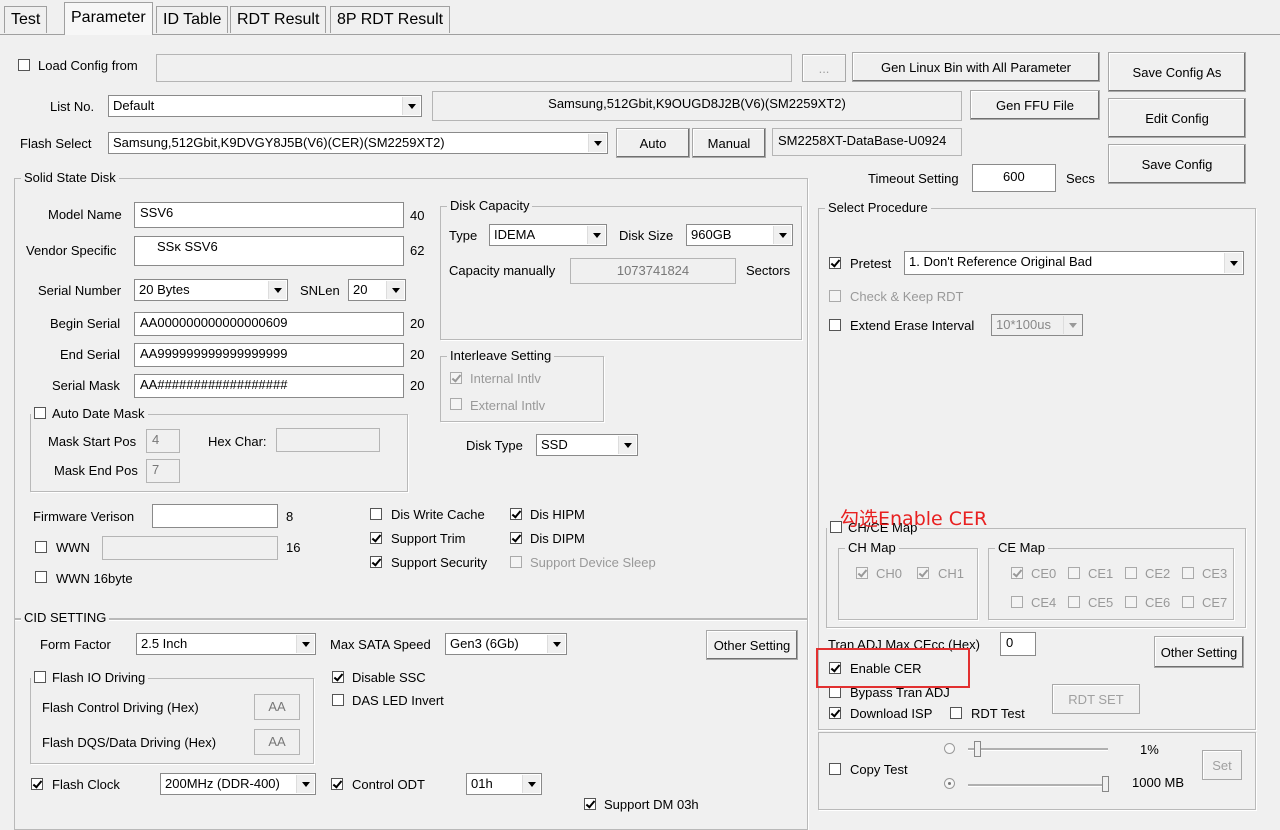 Image resolution: width=1280 pixels, height=830 pixels. I want to click on hex-char-input, so click(328, 440).